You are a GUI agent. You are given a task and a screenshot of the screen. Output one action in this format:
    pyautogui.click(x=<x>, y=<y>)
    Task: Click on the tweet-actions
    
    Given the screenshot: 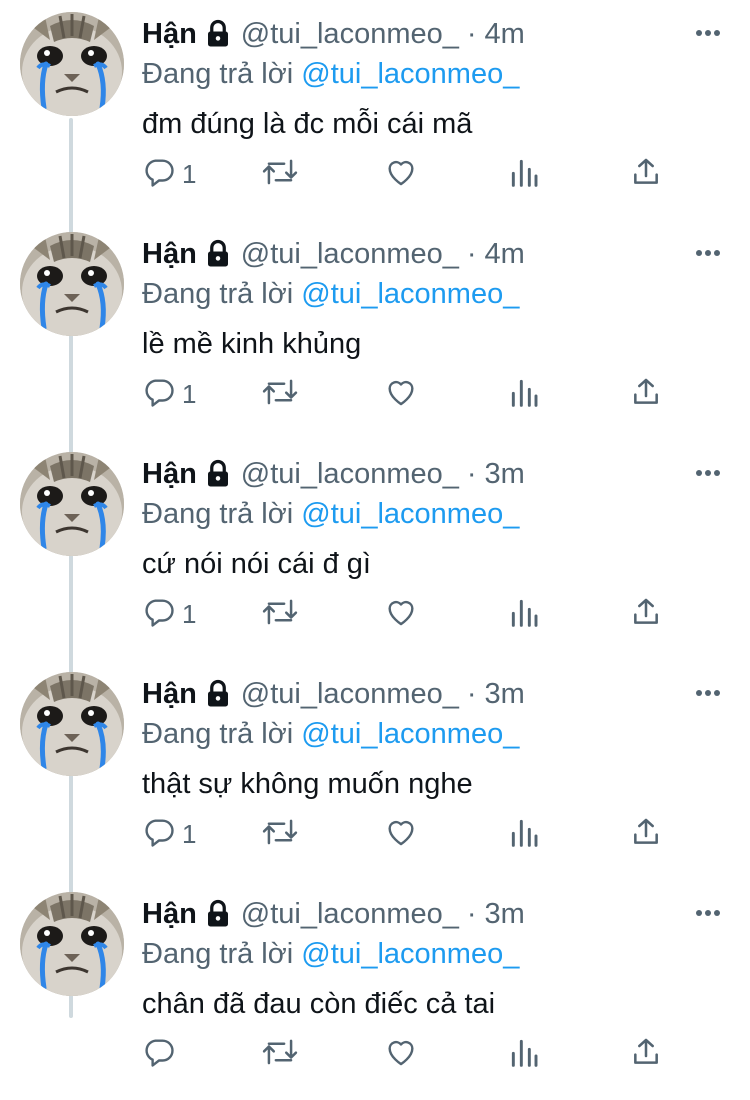 What is the action you would take?
    pyautogui.click(x=375, y=1054)
    